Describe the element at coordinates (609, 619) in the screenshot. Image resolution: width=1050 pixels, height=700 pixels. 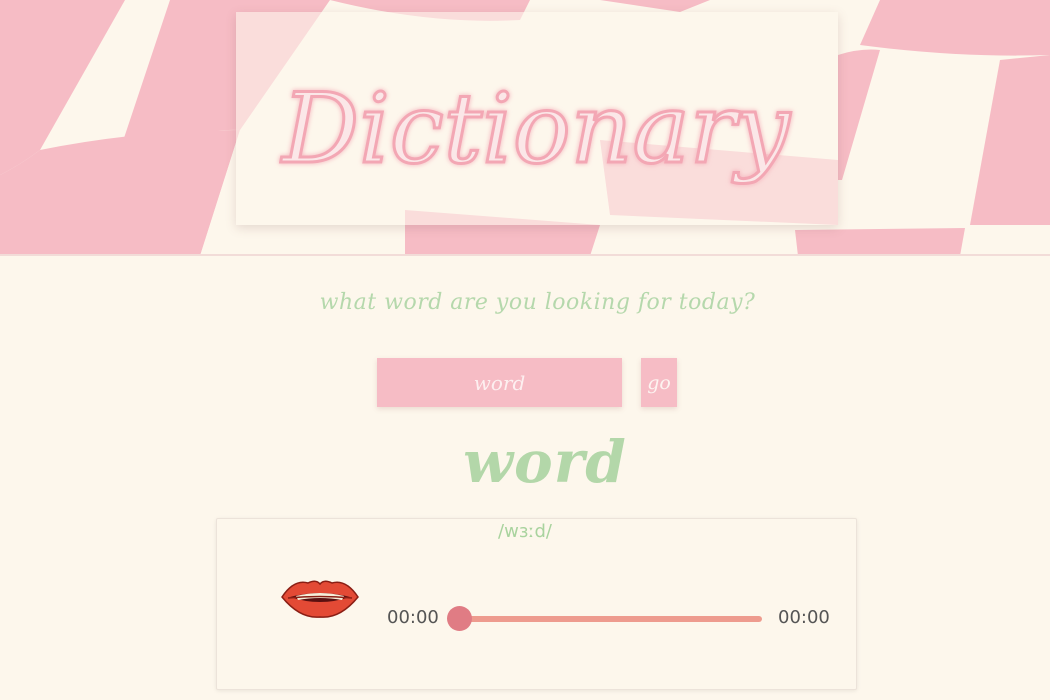
I see `audio-progress-track` at that location.